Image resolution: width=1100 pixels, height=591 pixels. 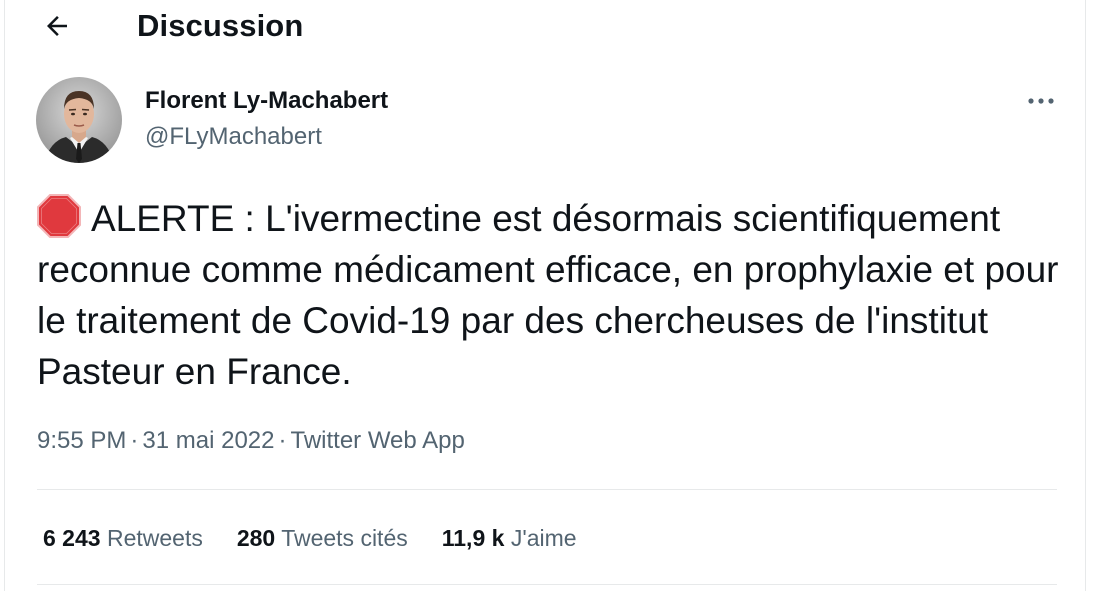 I want to click on tweet-date: 31 mai 2022, so click(x=208, y=440).